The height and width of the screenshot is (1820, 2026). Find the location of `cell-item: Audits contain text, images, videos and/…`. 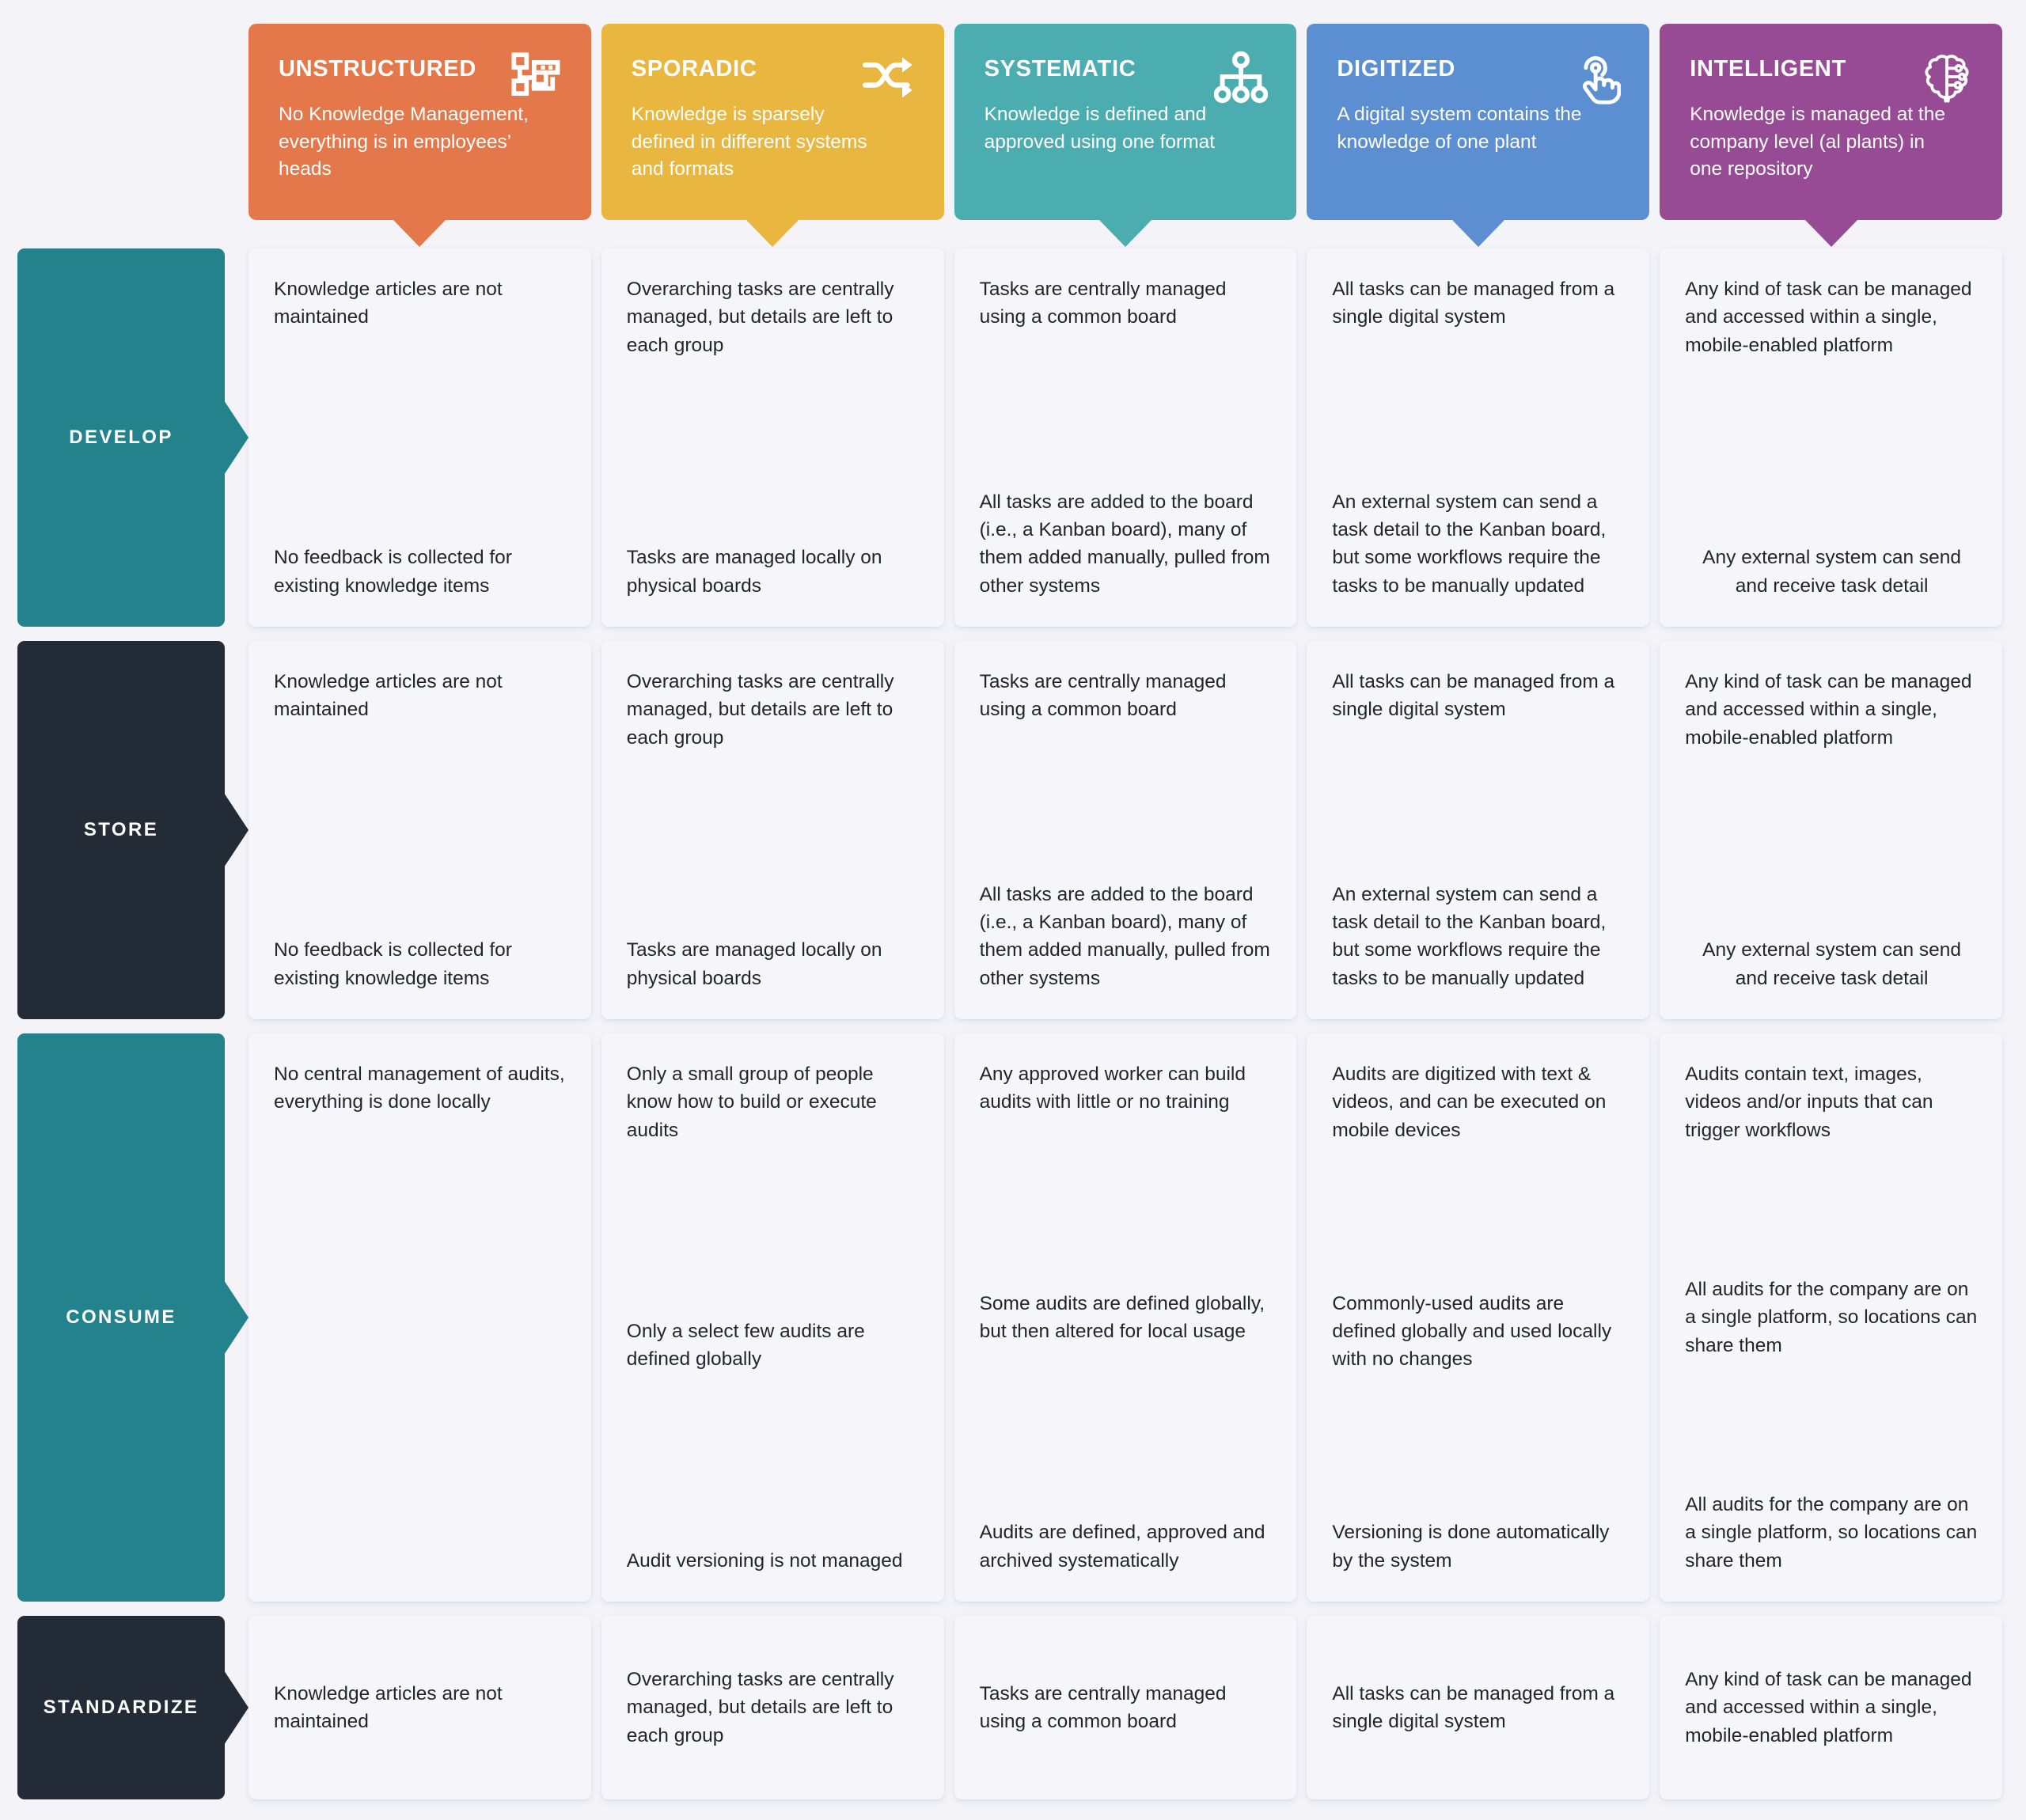

cell-item: Audits contain text, images, videos and/… is located at coordinates (1809, 1102).